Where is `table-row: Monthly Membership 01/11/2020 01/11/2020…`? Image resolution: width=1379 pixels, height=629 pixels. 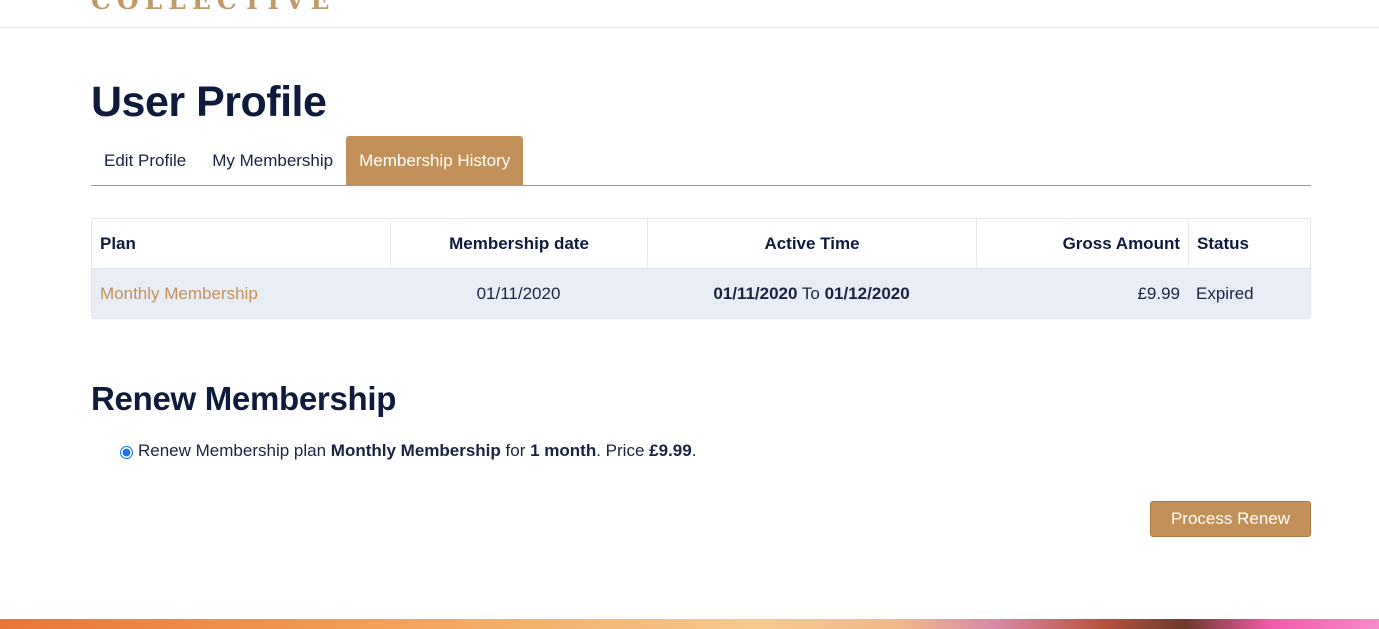
table-row: Monthly Membership 01/11/2020 01/11/2020… is located at coordinates (701, 293).